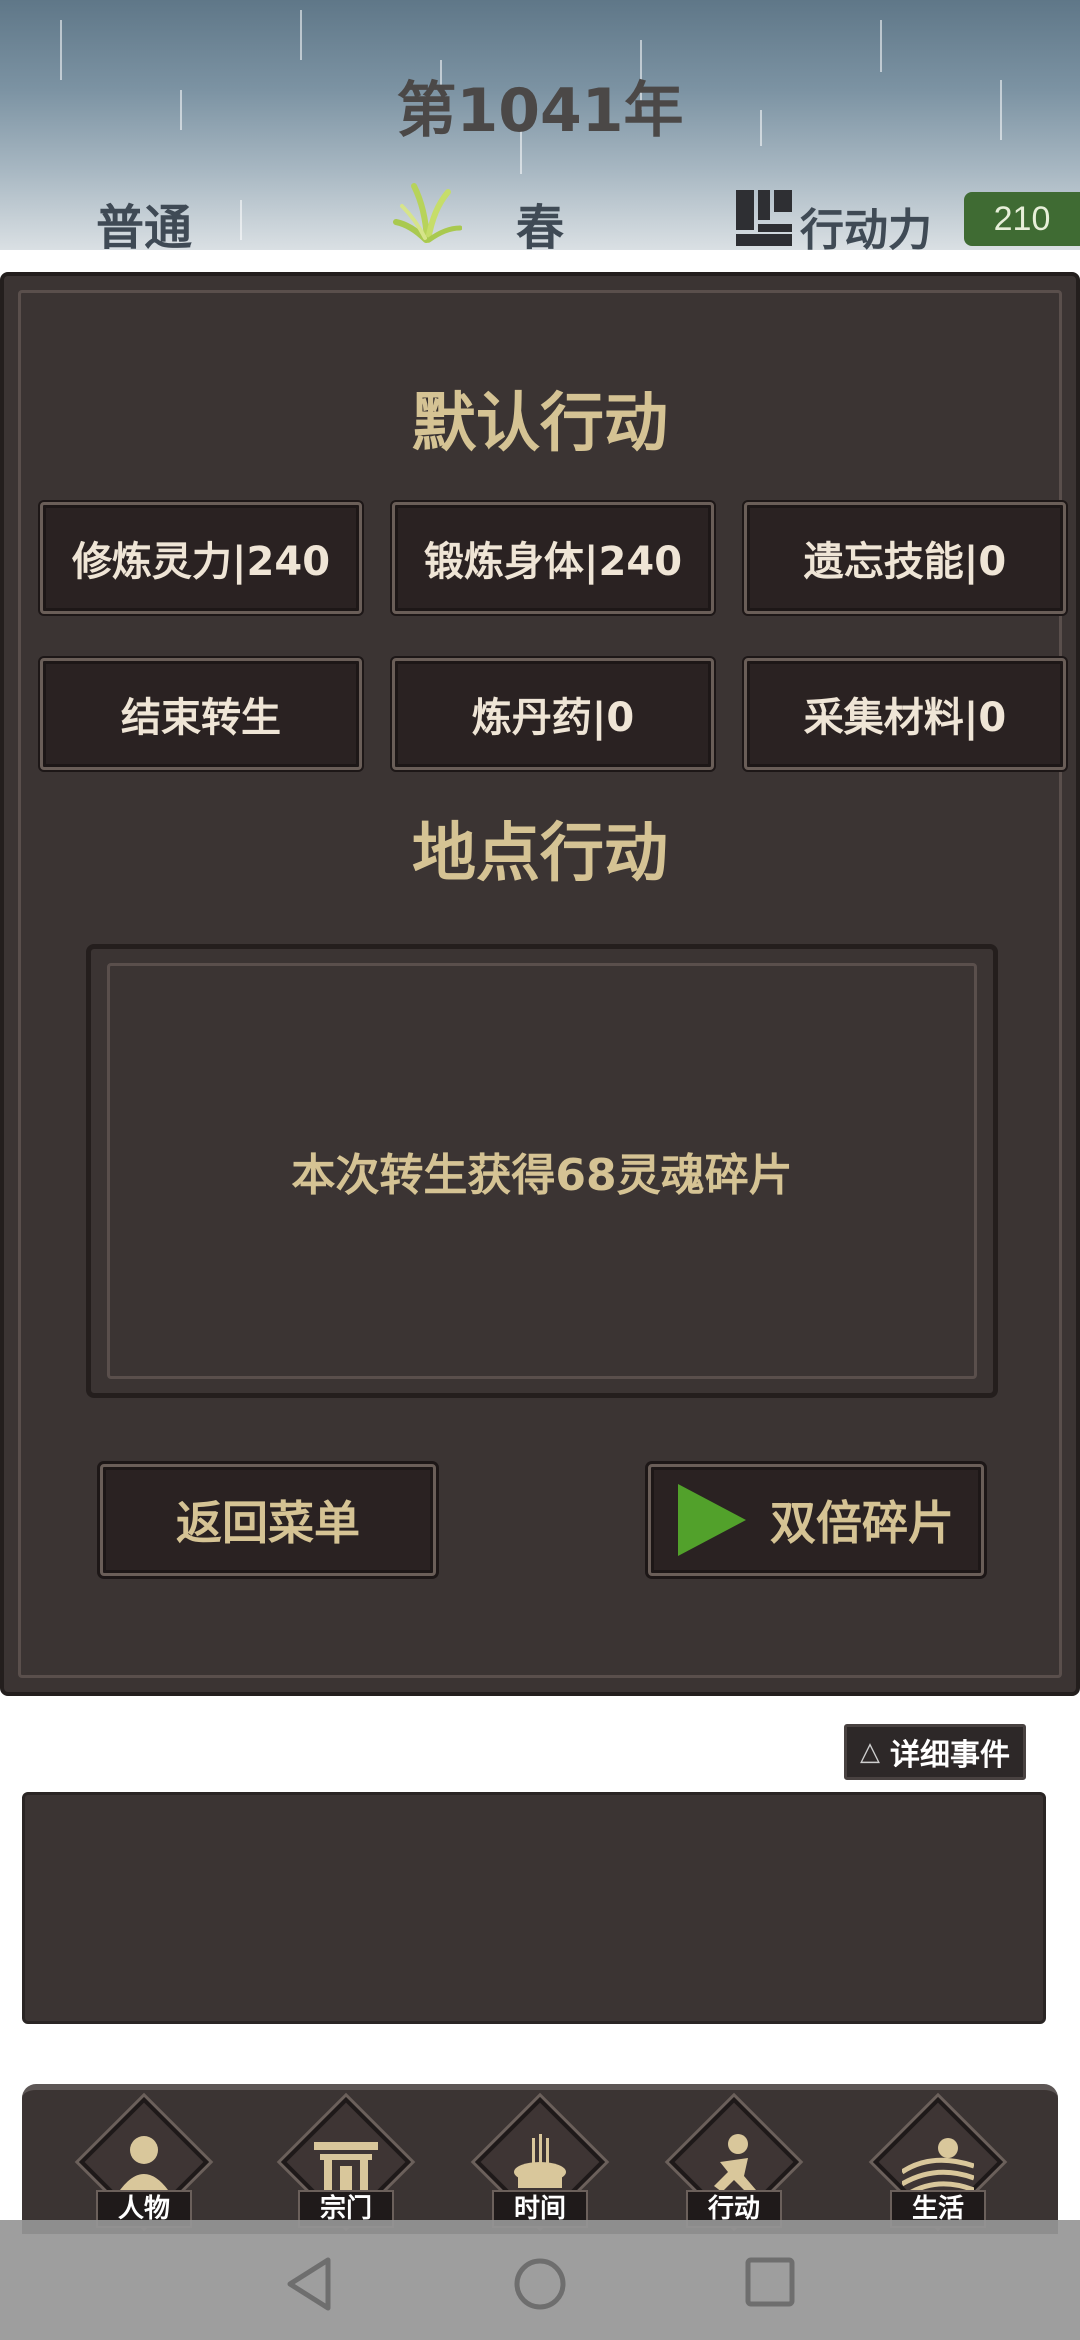  I want to click on forget-skill-button: 遗忘技能|0, so click(905, 558).